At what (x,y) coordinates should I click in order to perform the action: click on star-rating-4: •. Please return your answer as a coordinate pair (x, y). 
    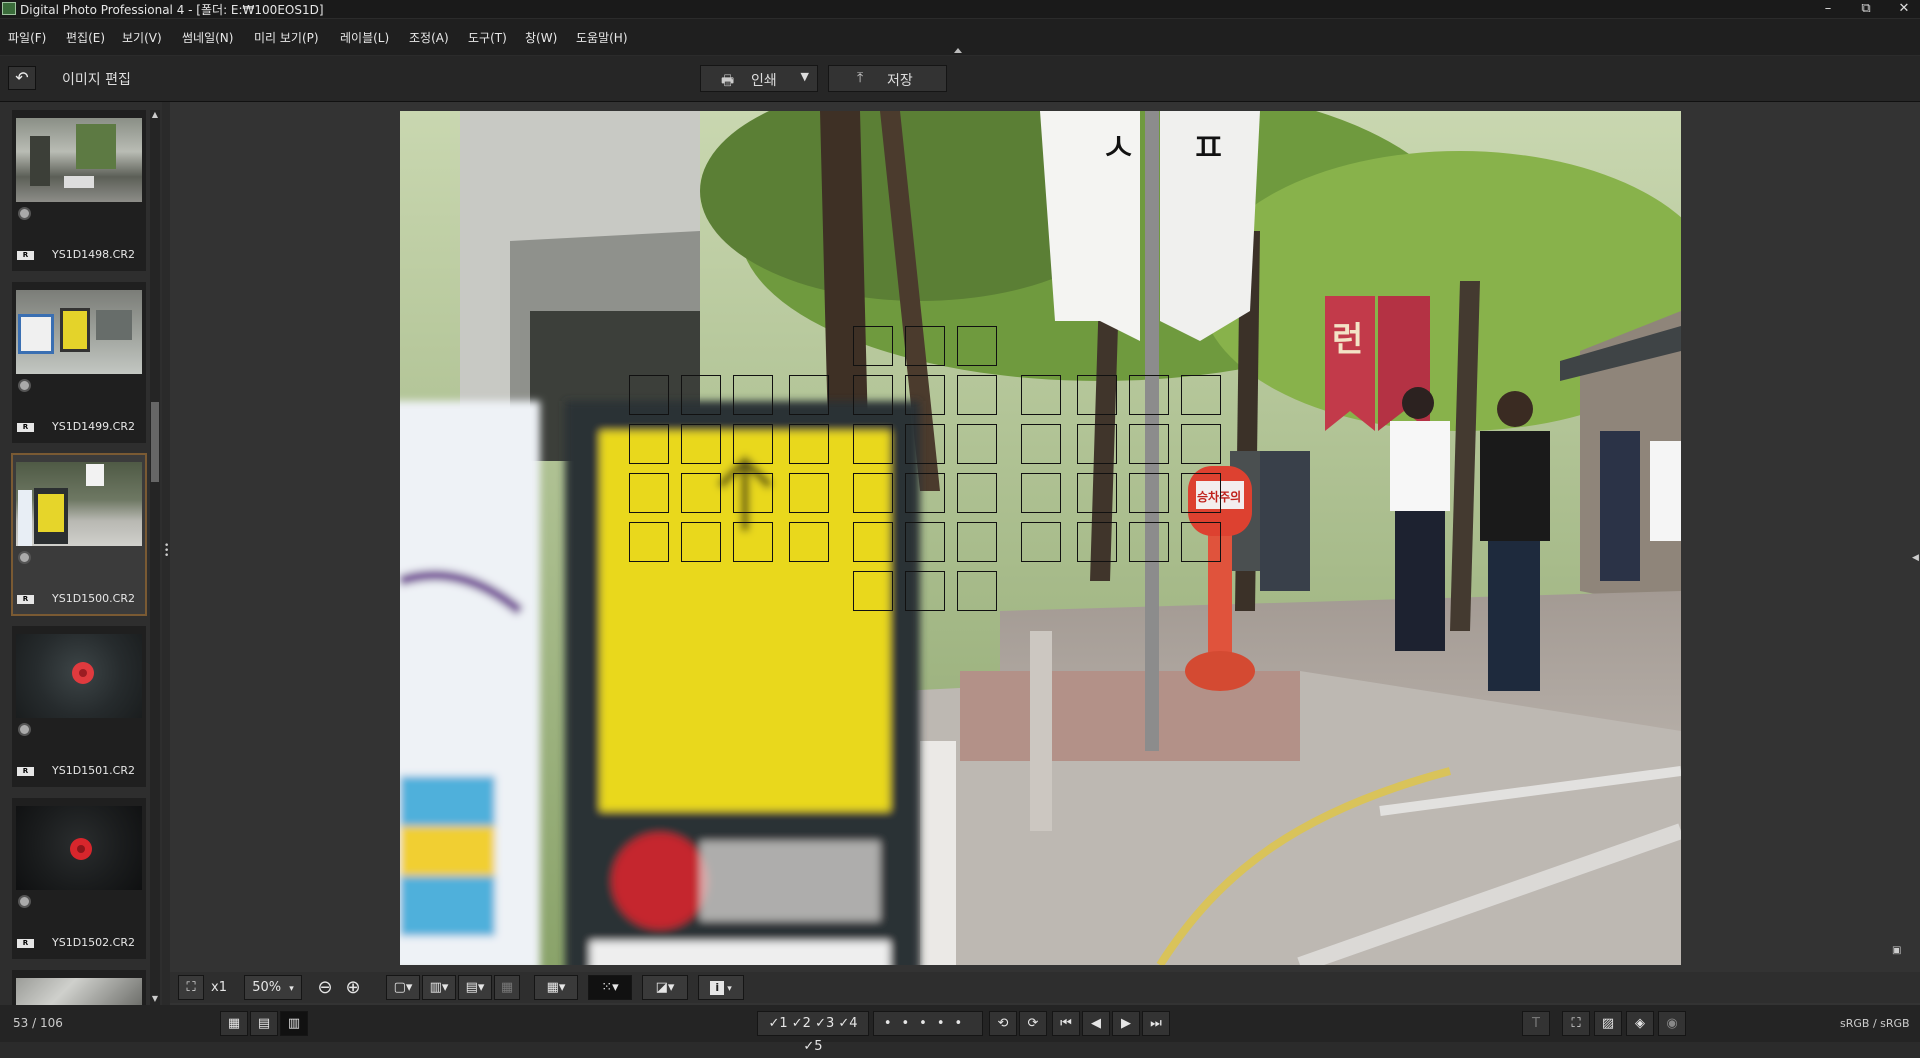
    Looking at the image, I should click on (946, 1023).